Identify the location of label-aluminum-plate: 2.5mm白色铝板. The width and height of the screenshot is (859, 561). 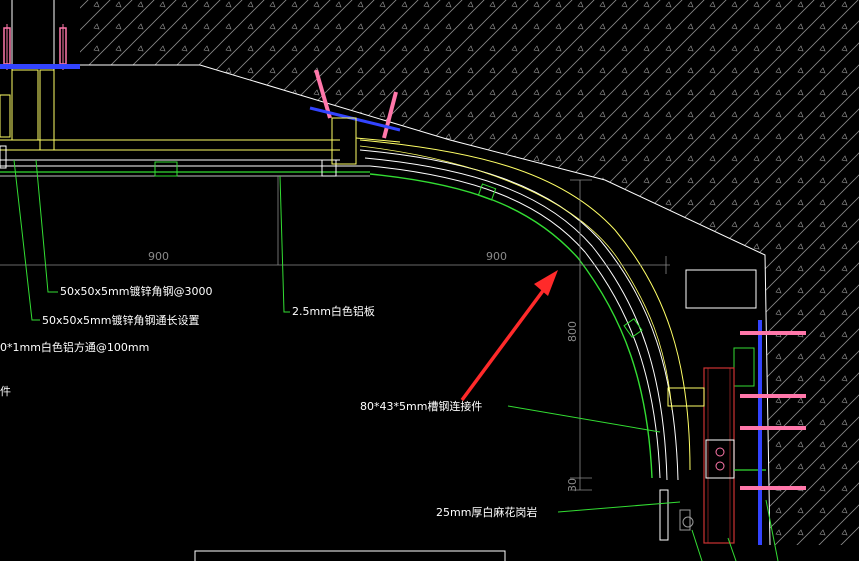
(333, 311).